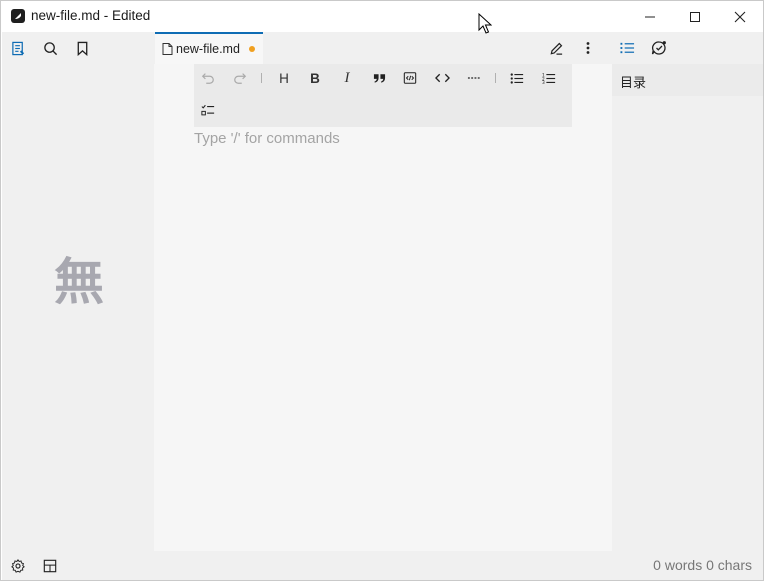 The width and height of the screenshot is (764, 581). I want to click on title-bar: new-file.md - Edited, so click(382, 16).